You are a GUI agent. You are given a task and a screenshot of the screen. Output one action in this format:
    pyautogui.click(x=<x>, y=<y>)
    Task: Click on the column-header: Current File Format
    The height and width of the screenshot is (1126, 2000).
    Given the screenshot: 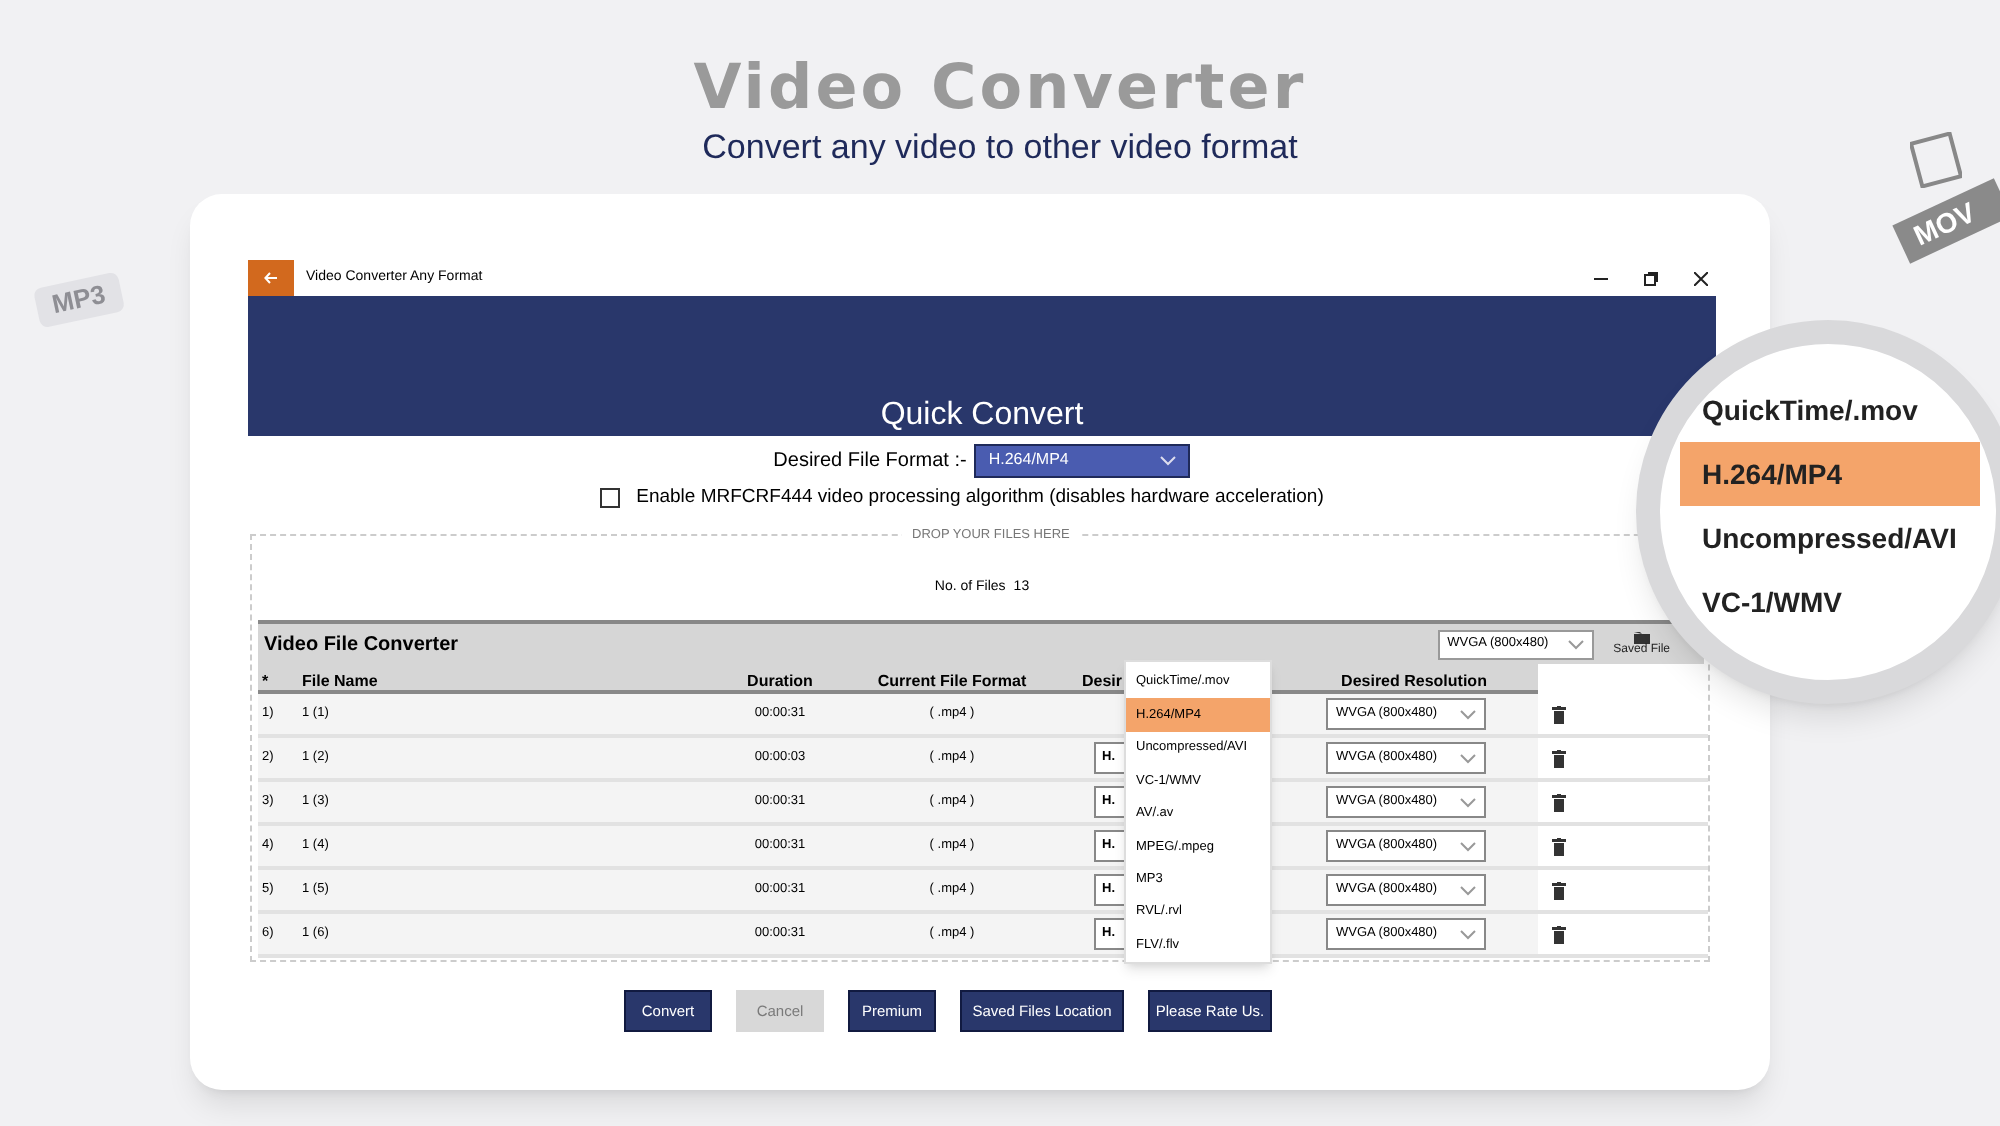 What is the action you would take?
    pyautogui.click(x=952, y=680)
    